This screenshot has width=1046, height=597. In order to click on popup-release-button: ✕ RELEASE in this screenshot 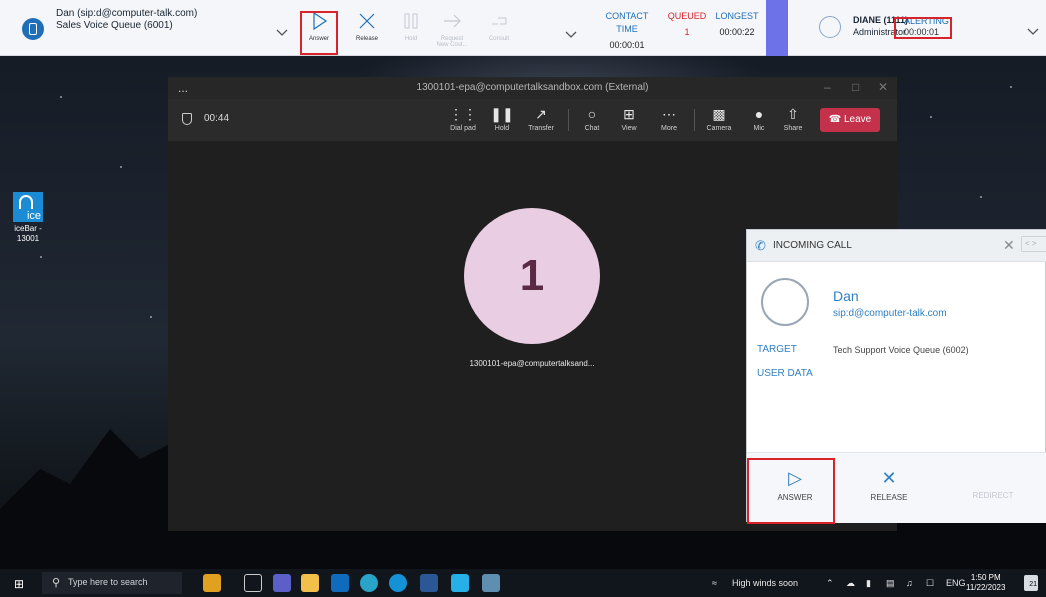, I will do `click(889, 484)`.